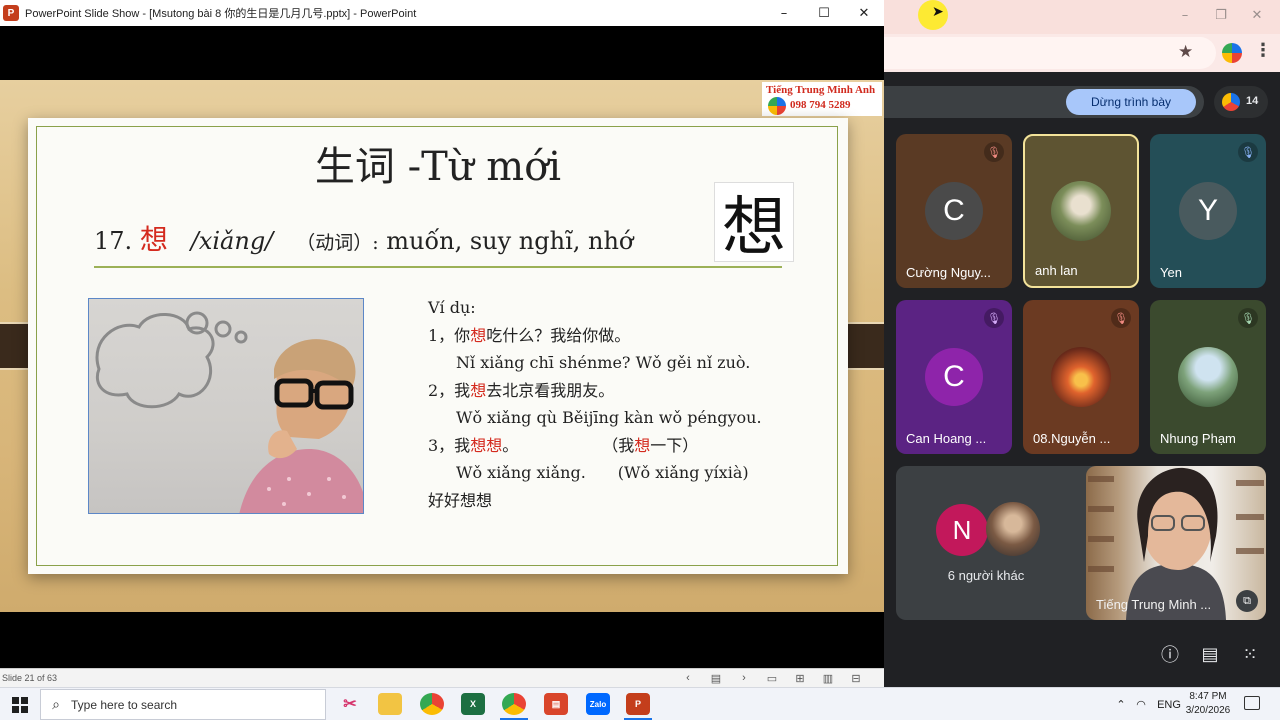 The height and width of the screenshot is (720, 1280). I want to click on ex2-part-c: 去北京看我朋友。, so click(550, 390).